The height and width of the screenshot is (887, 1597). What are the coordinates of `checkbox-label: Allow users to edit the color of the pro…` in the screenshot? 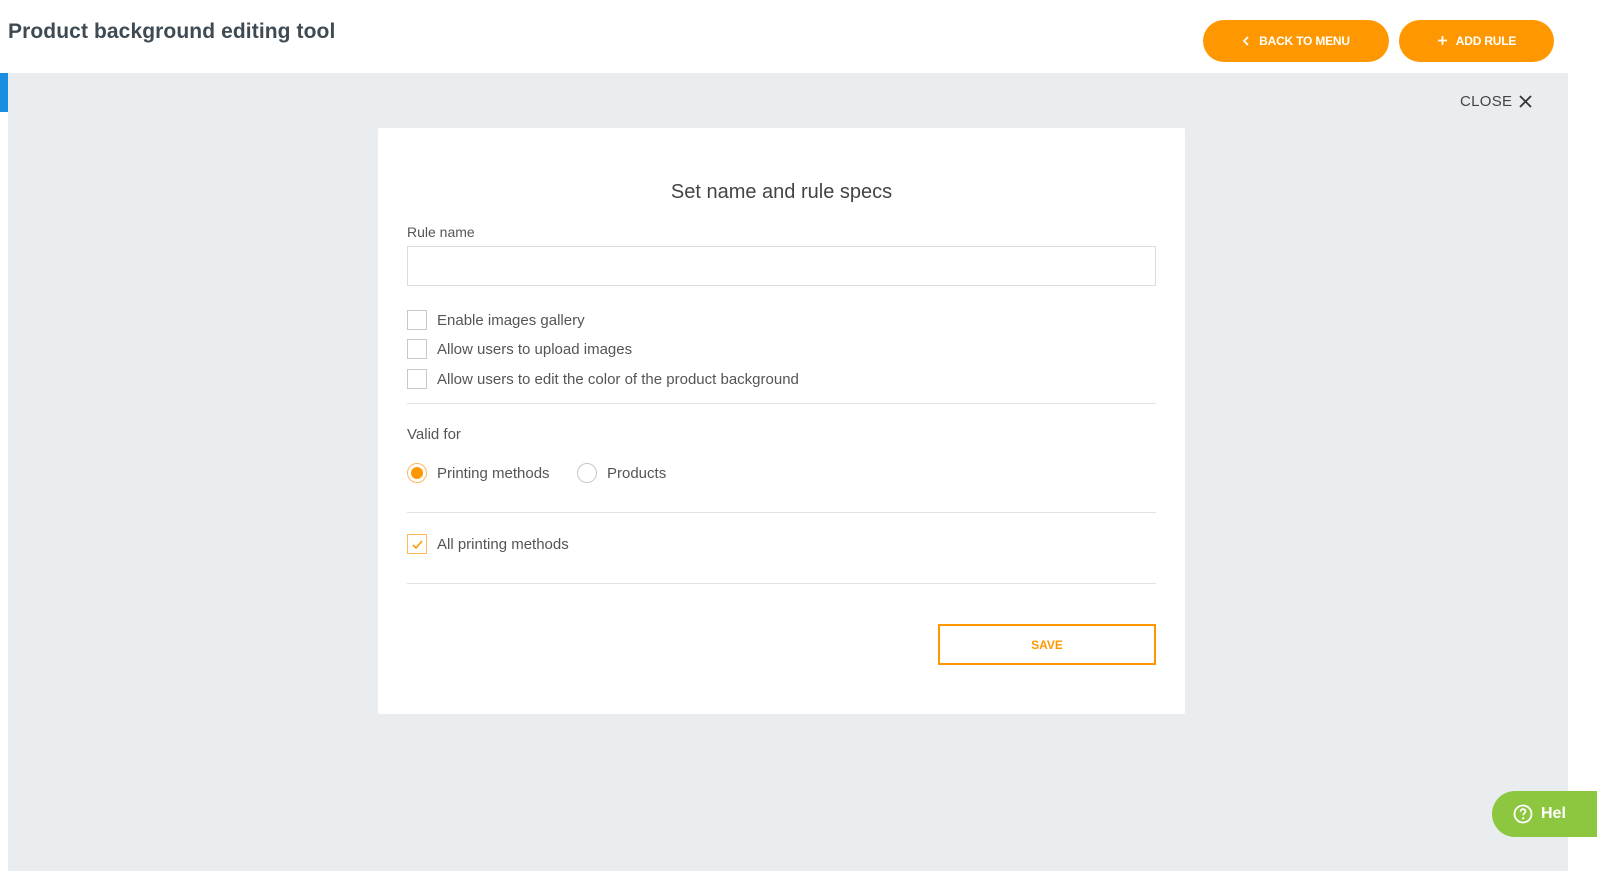 It's located at (618, 379).